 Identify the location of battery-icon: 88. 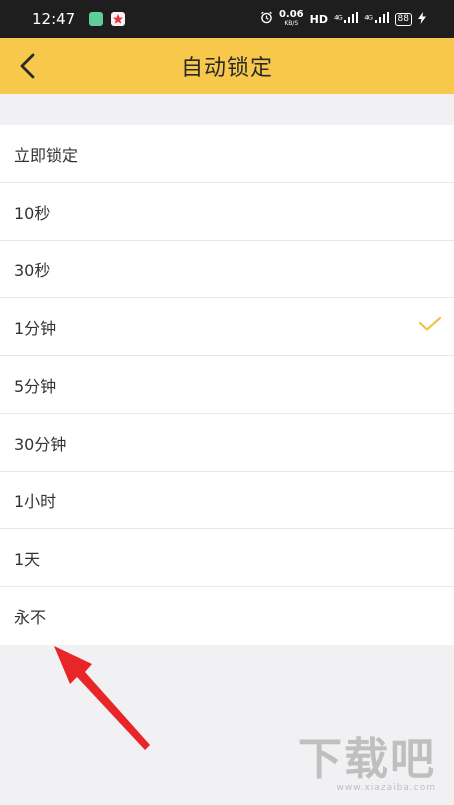
(403, 19).